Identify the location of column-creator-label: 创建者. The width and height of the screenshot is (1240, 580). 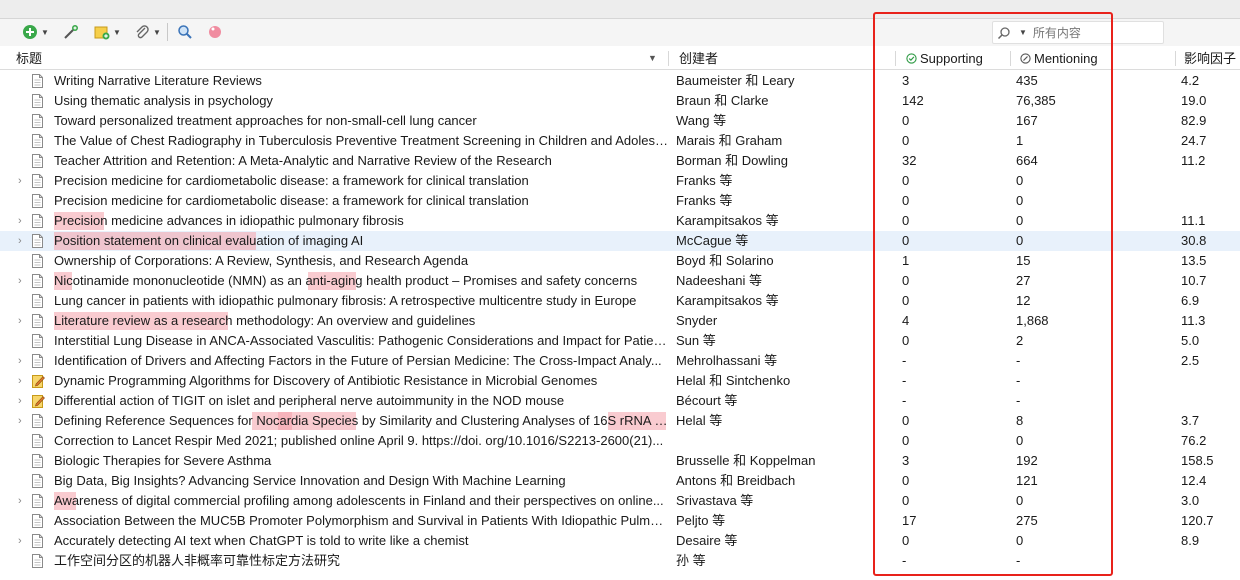
(699, 58).